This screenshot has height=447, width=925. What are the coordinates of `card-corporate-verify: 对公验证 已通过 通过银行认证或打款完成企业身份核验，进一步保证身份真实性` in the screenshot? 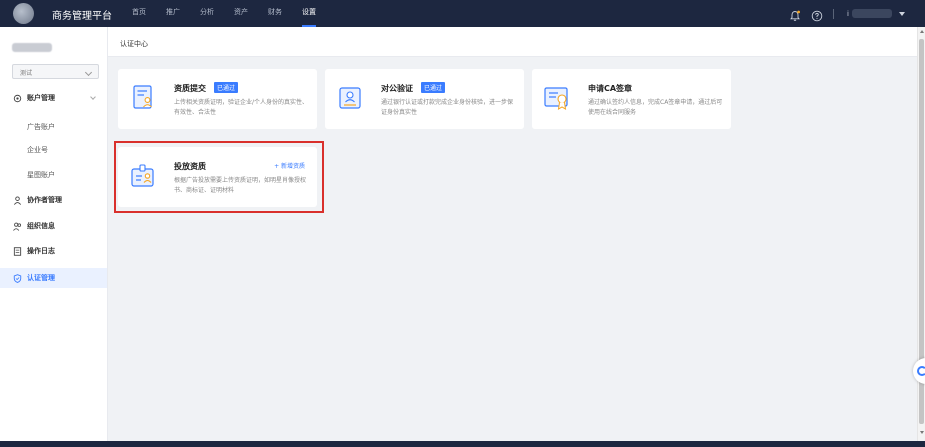 It's located at (424, 99).